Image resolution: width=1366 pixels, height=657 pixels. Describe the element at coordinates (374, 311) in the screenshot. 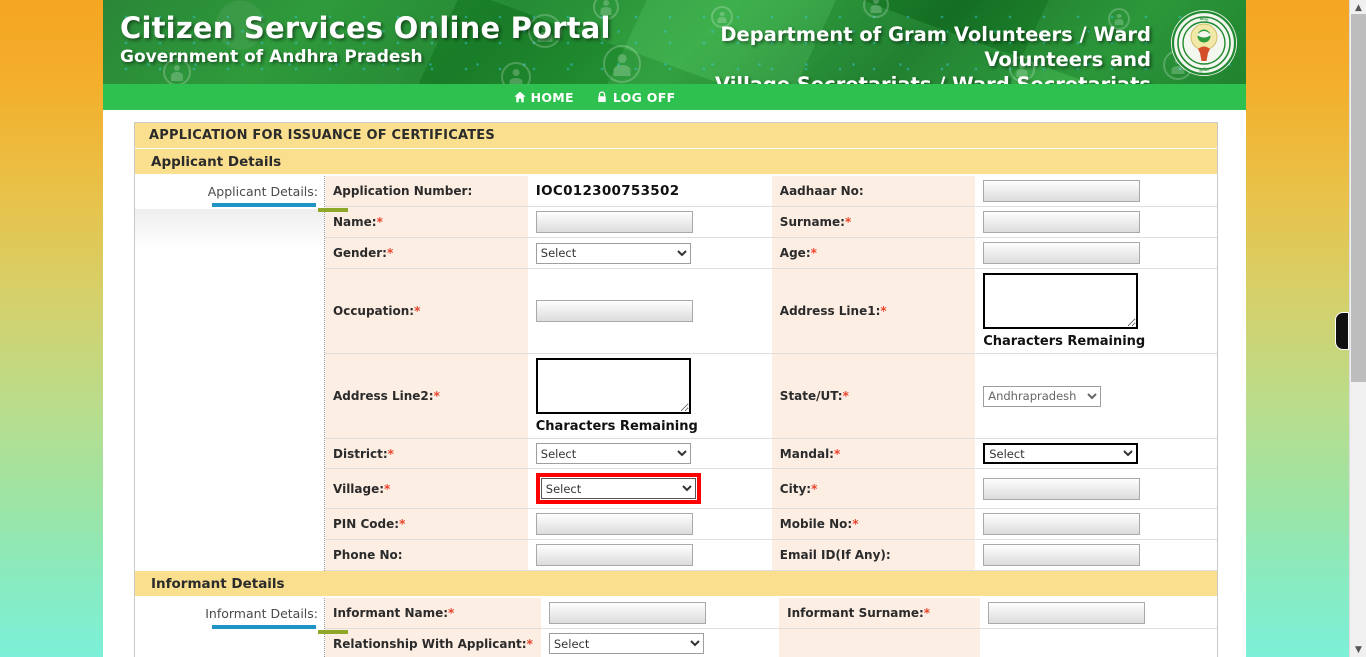

I see `label-text: Occupation:` at that location.